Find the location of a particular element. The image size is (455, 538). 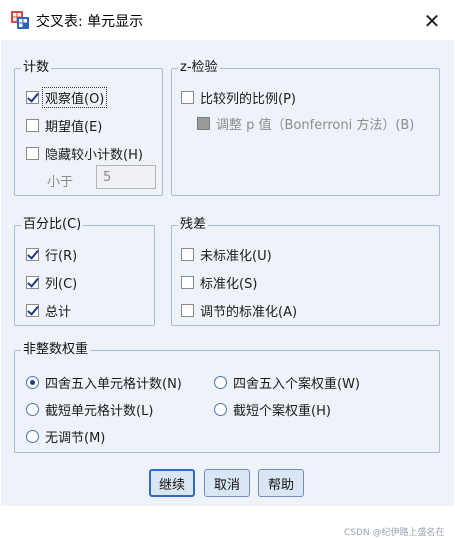

truncate-cell-counts-radio: 截短单元格计数(L) is located at coordinates (89, 409).